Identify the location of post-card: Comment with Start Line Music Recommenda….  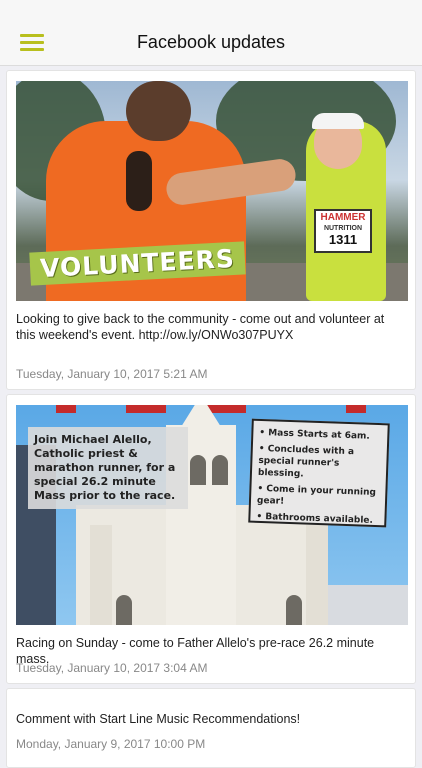
(211, 728).